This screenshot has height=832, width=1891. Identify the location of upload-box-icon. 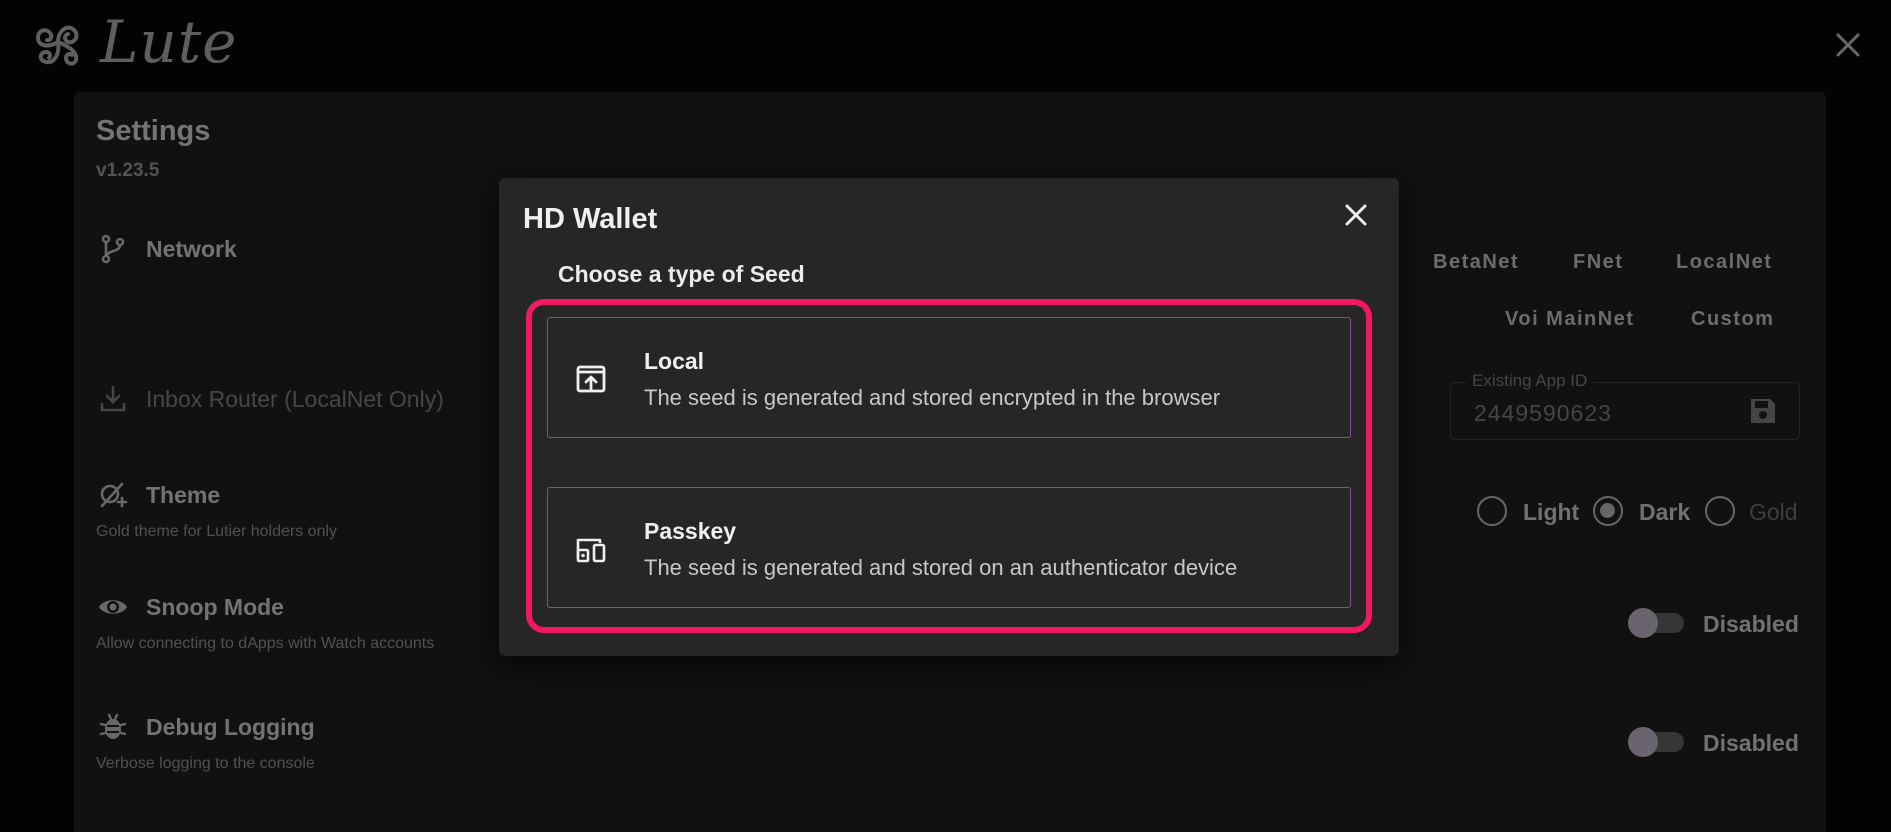
(591, 379).